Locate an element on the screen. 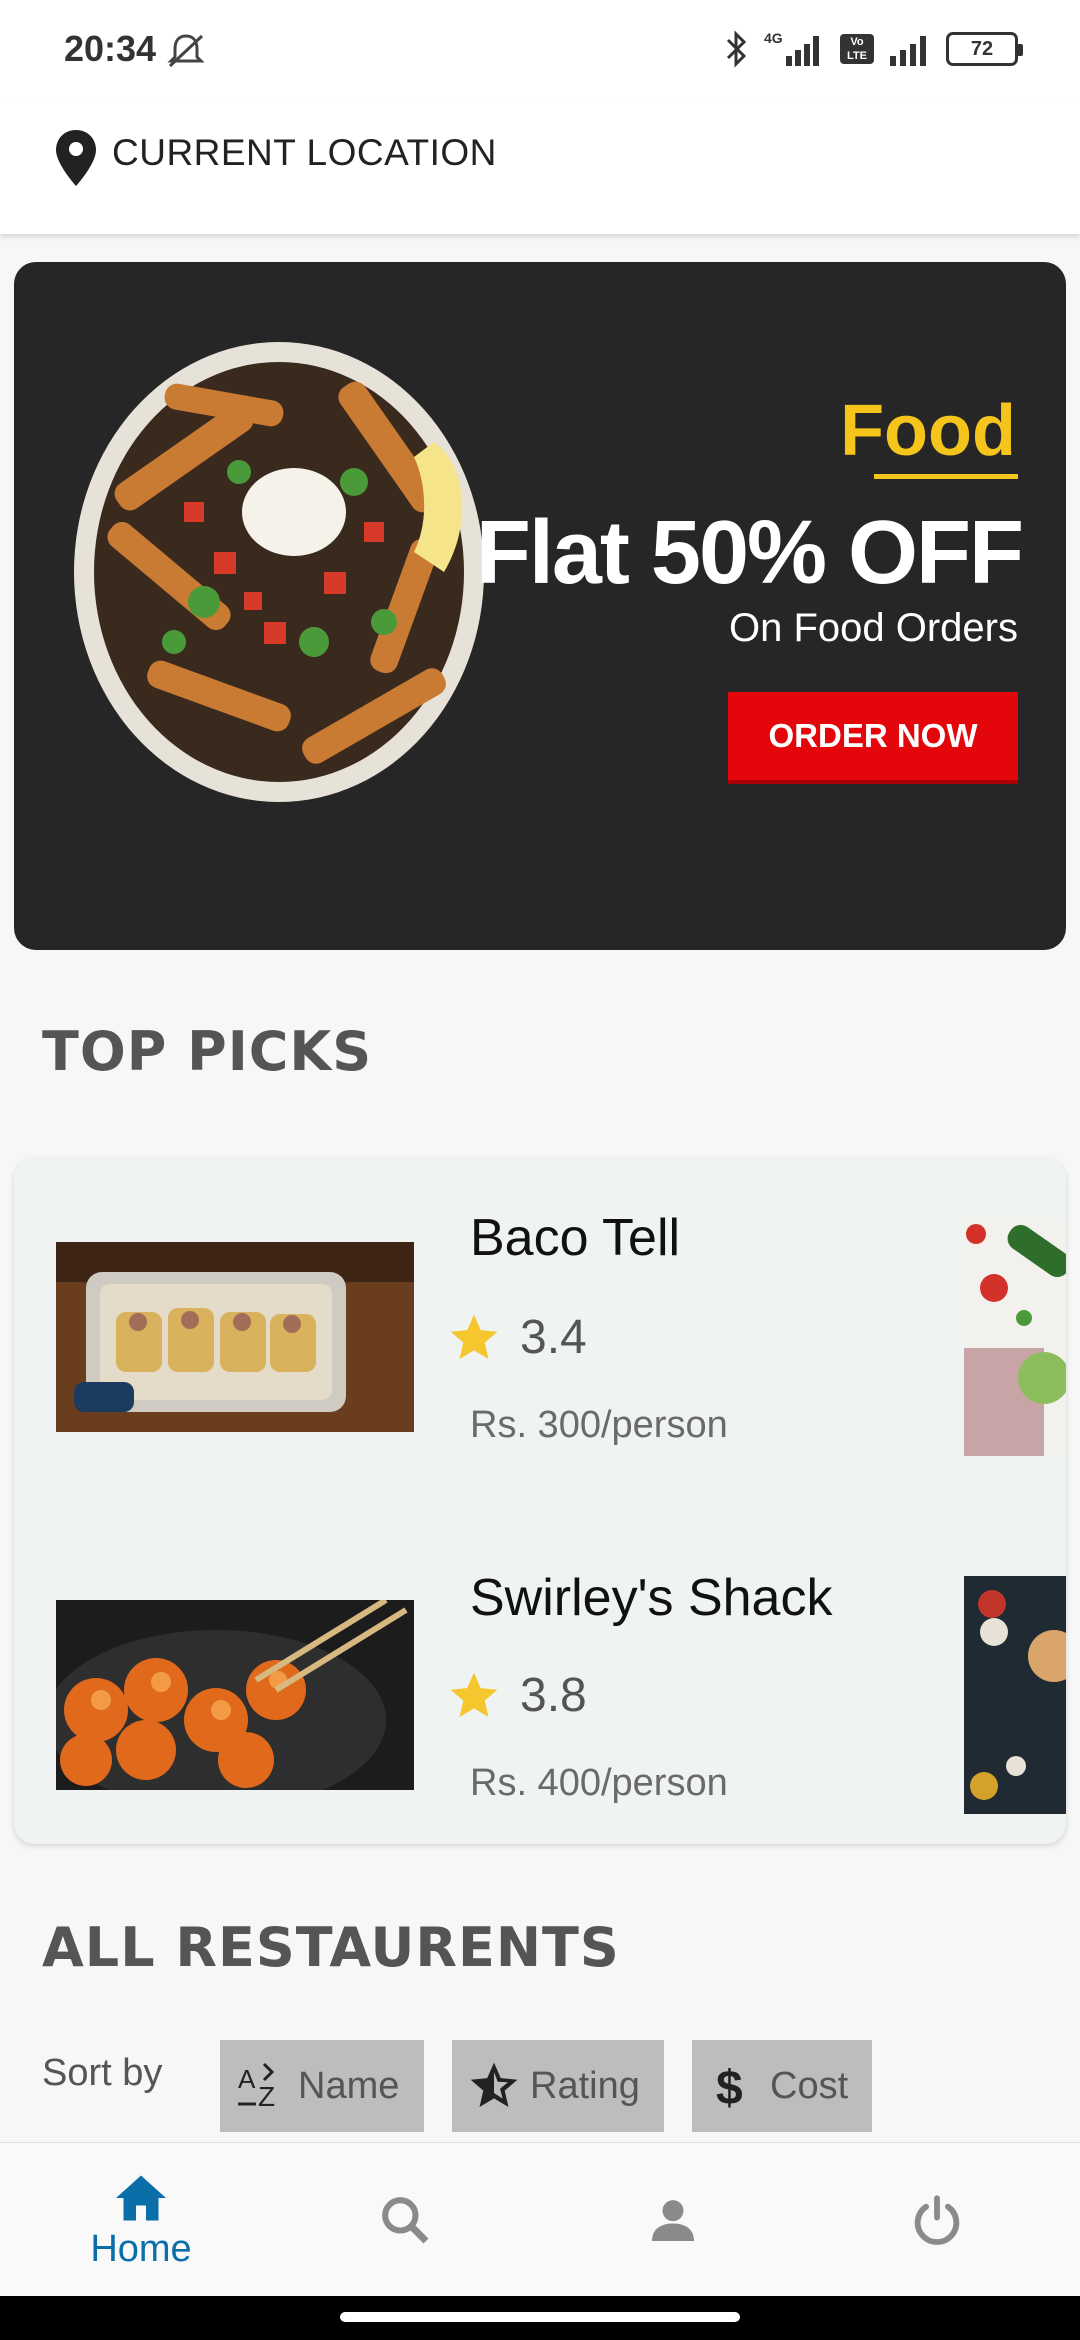 This screenshot has height=2340, width=1080. search-icon is located at coordinates (405, 2220).